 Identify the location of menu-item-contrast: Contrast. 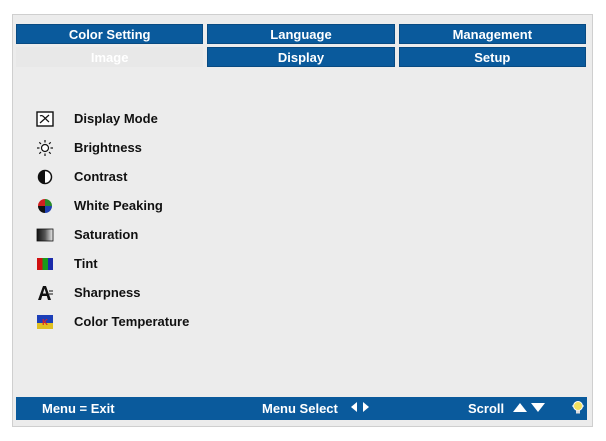
(112, 176).